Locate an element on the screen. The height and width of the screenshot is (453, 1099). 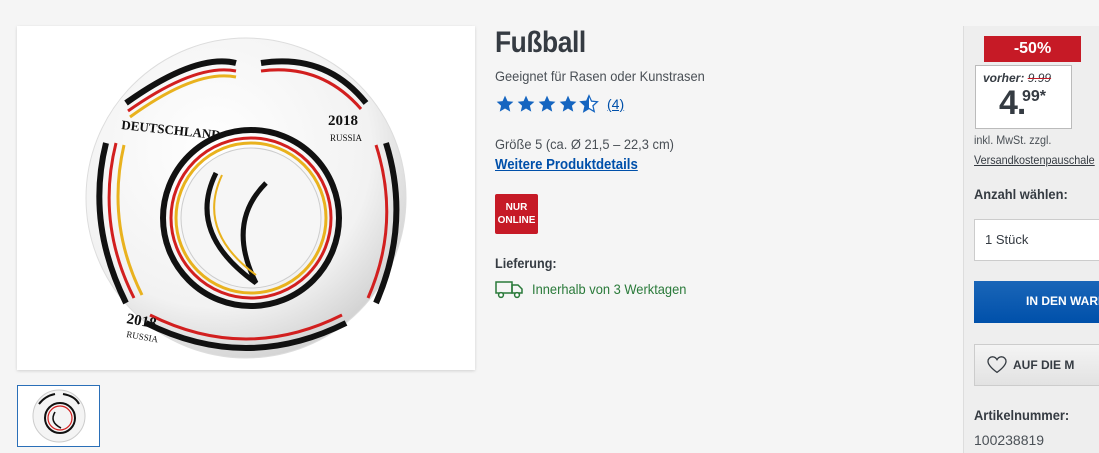
ball-print-country: RUSSIA is located at coordinates (346, 138).